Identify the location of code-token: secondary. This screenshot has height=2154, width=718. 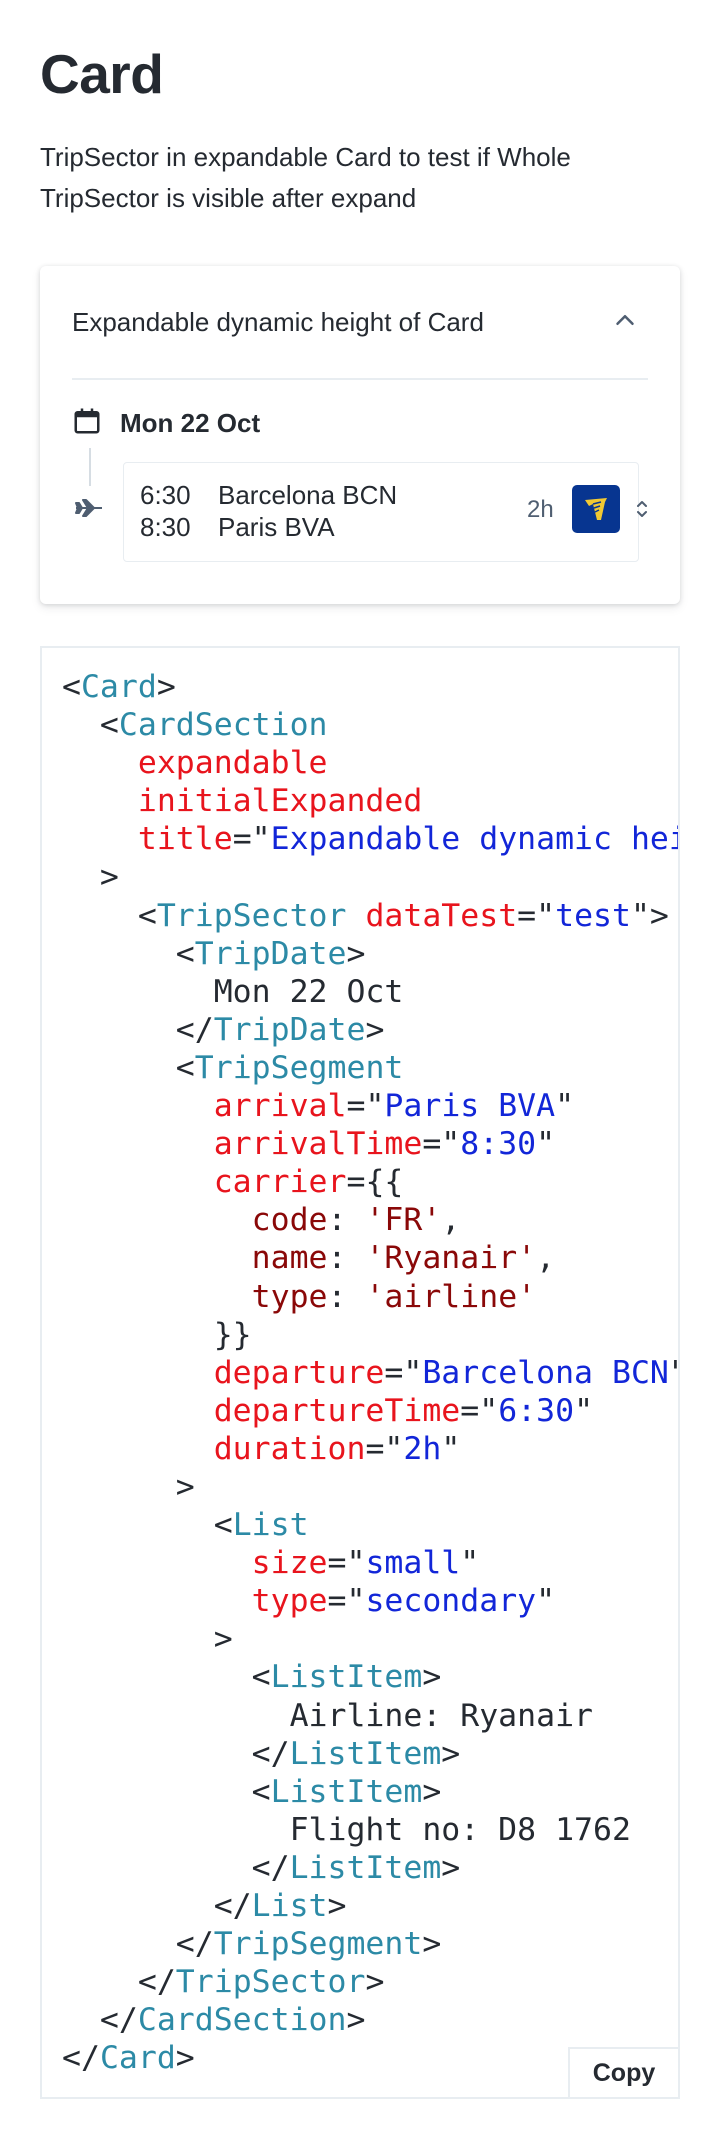
(451, 1601).